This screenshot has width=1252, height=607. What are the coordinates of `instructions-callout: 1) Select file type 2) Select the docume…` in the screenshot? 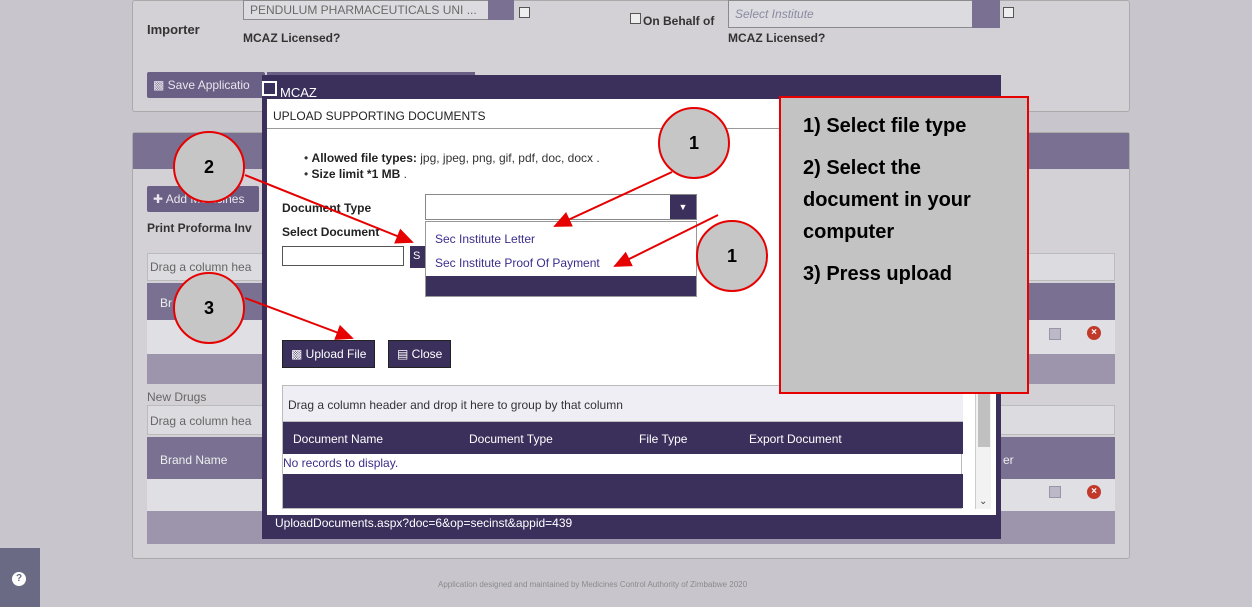 It's located at (904, 245).